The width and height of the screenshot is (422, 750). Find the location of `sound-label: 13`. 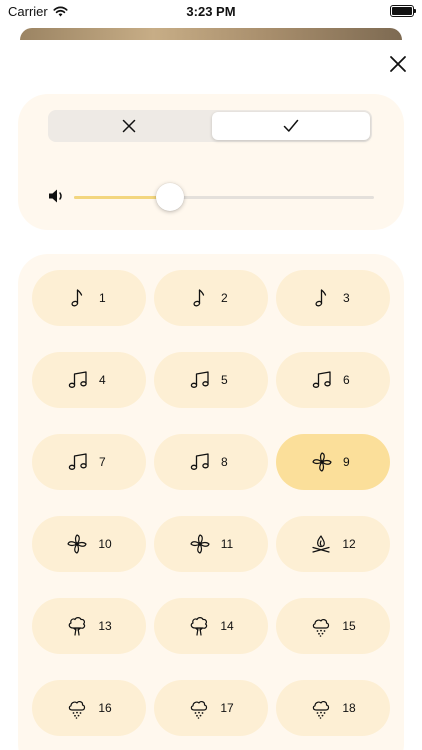

sound-label: 13 is located at coordinates (105, 626).